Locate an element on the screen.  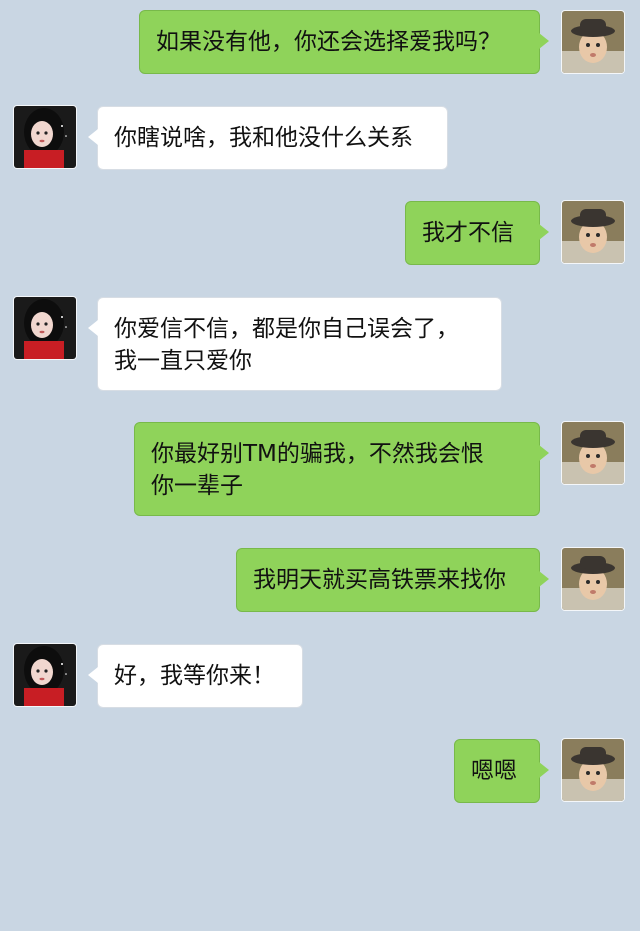
received-message-bubble: 你爱信不信，都是你自己误会了， 我一直只爱你 is located at coordinates (295, 344).